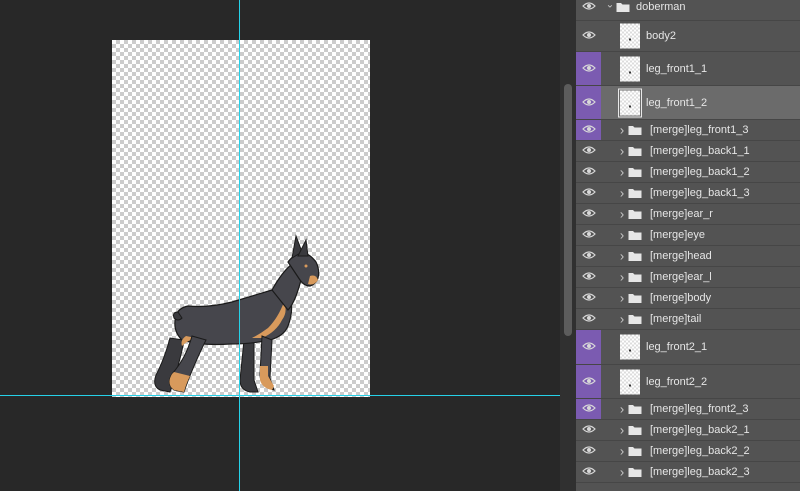 The height and width of the screenshot is (491, 800). Describe the element at coordinates (681, 256) in the screenshot. I see `layer-label: [merge]head` at that location.